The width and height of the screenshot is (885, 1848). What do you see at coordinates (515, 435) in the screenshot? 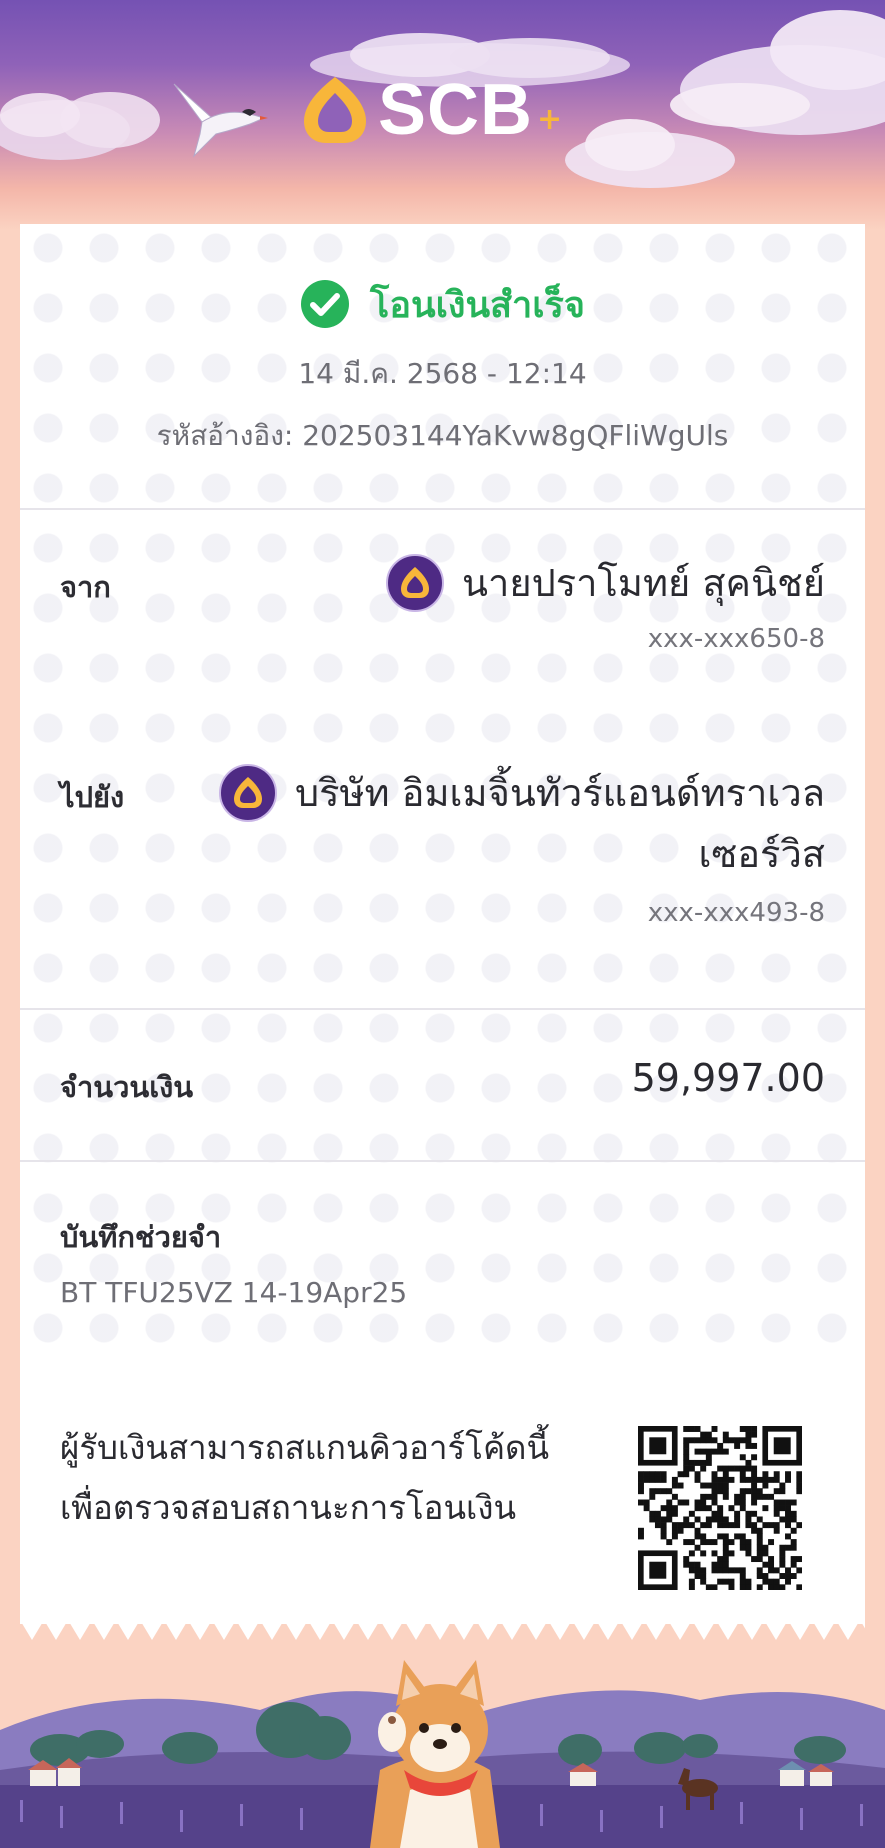
I see `reference-value: 202503144YaKvw8gQFliWgUls` at bounding box center [515, 435].